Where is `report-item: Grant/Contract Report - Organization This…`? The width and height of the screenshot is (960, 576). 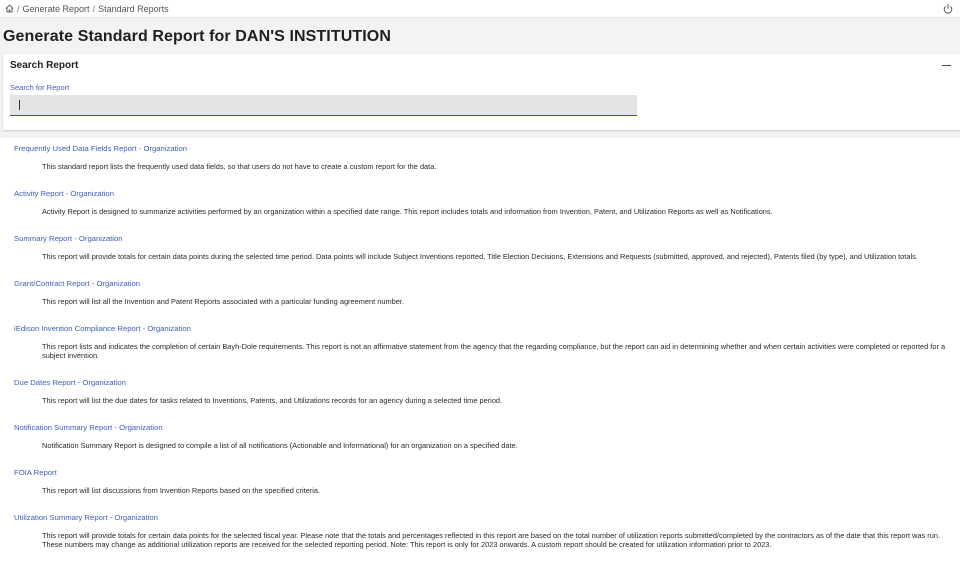 report-item: Grant/Contract Report - Organization This… is located at coordinates (480, 292).